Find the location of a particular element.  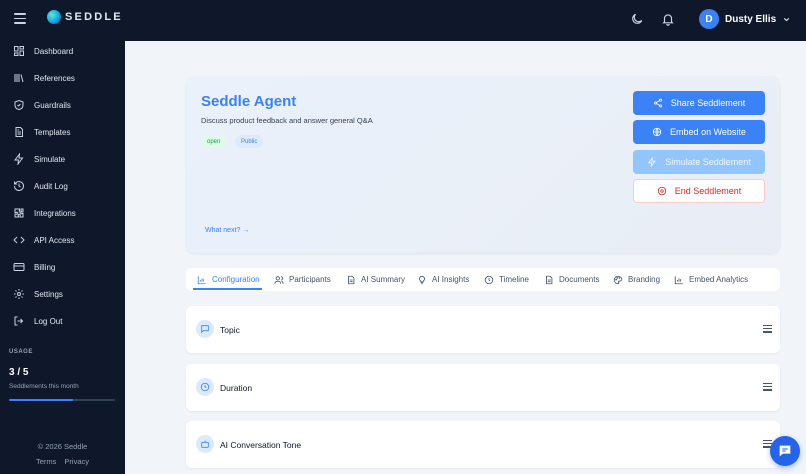

sidebar-item-dashboard: Dashboard is located at coordinates (43, 51).